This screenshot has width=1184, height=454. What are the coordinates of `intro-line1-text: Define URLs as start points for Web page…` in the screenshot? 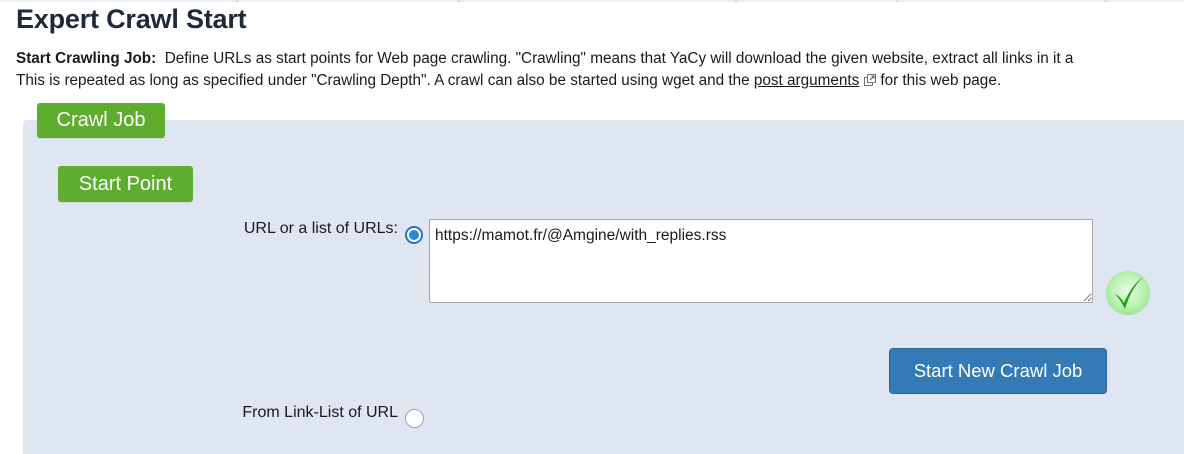 It's located at (619, 58).